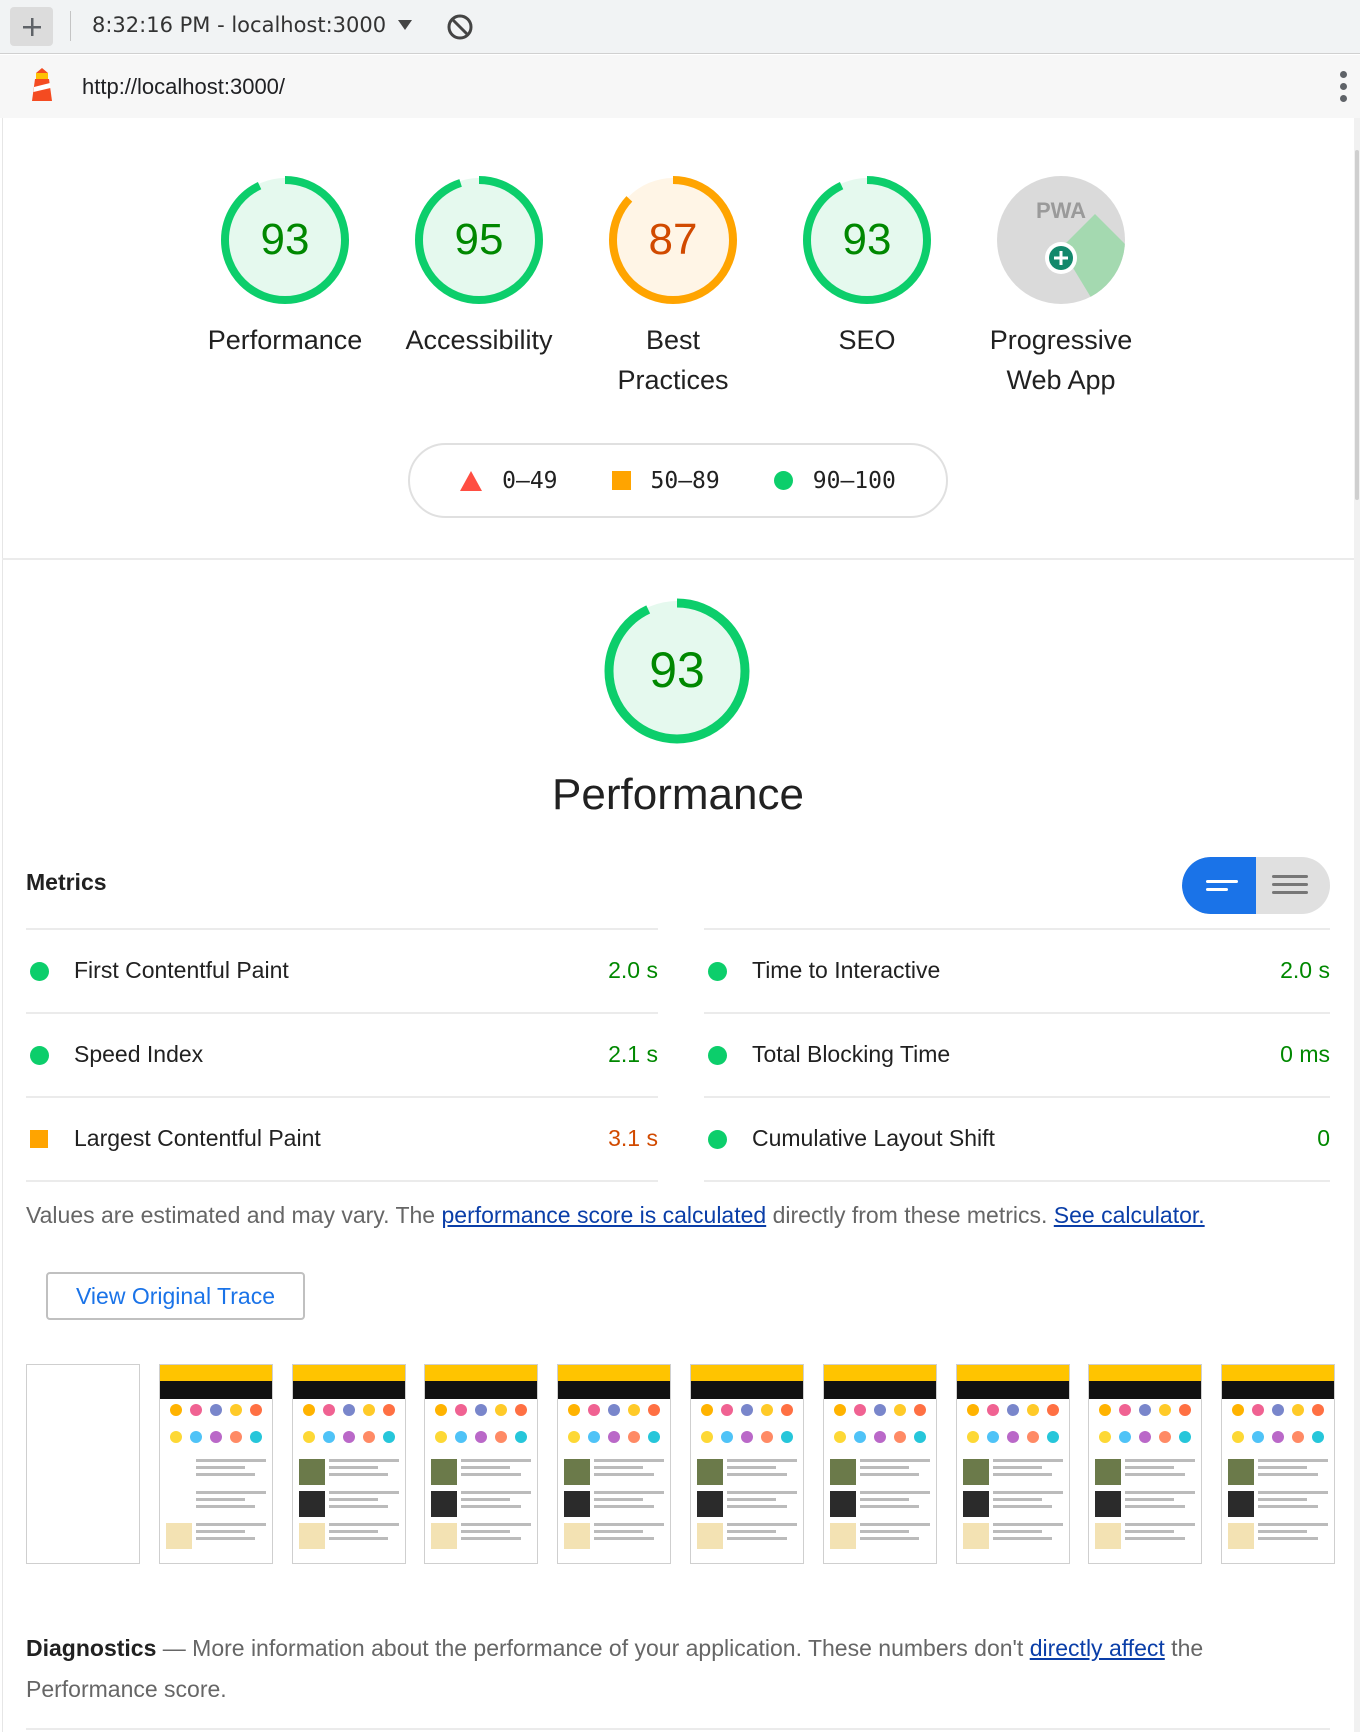 The height and width of the screenshot is (1732, 1360). What do you see at coordinates (1305, 1054) in the screenshot?
I see `metric-value: 0 ms` at bounding box center [1305, 1054].